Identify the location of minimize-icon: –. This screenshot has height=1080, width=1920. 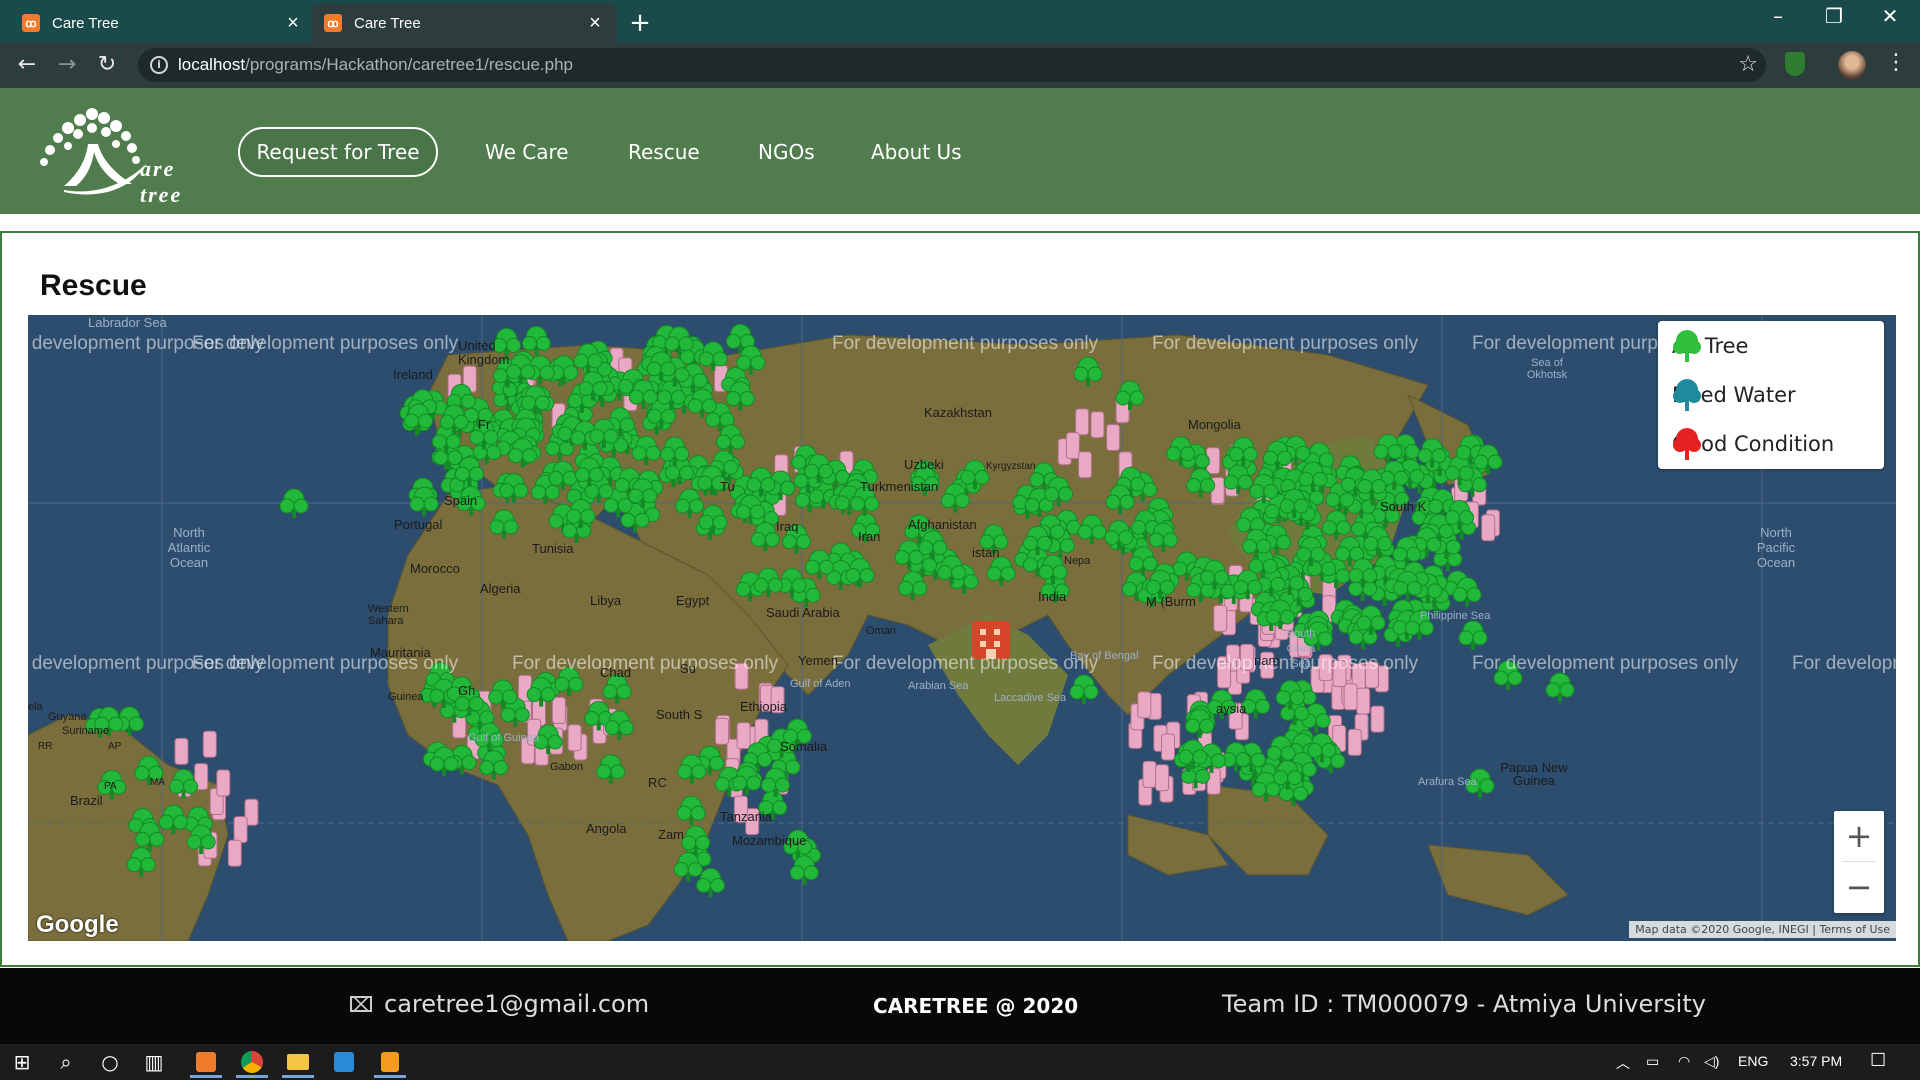
(1778, 16).